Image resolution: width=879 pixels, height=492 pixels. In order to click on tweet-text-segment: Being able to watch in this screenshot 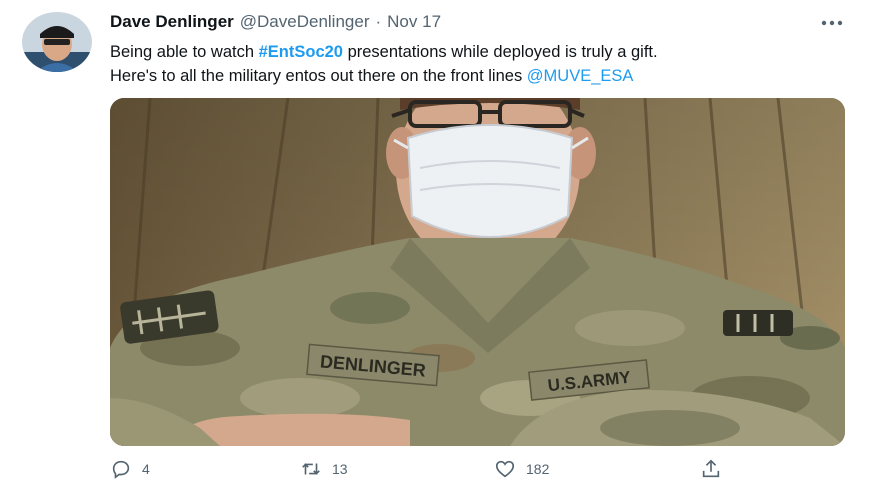, I will do `click(184, 52)`.